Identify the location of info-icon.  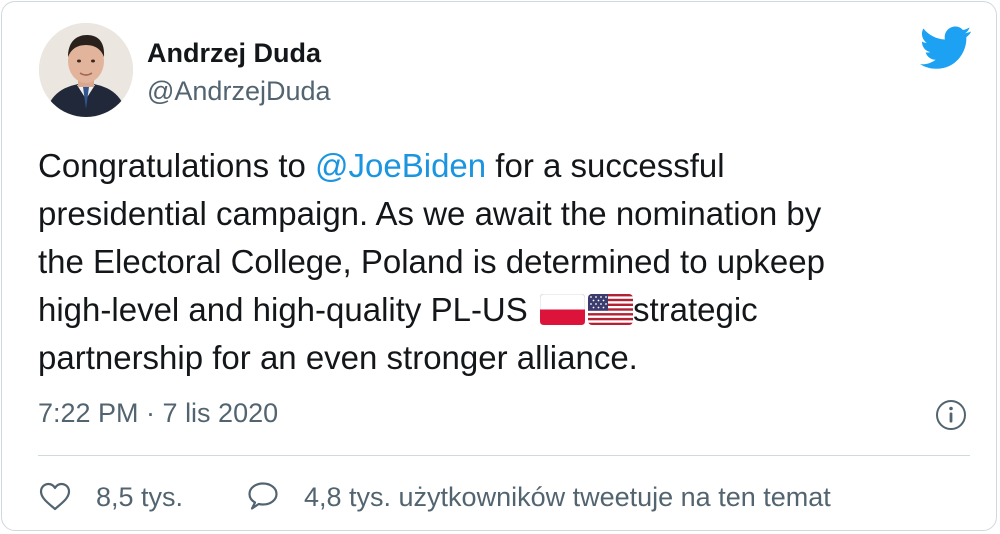
(951, 415).